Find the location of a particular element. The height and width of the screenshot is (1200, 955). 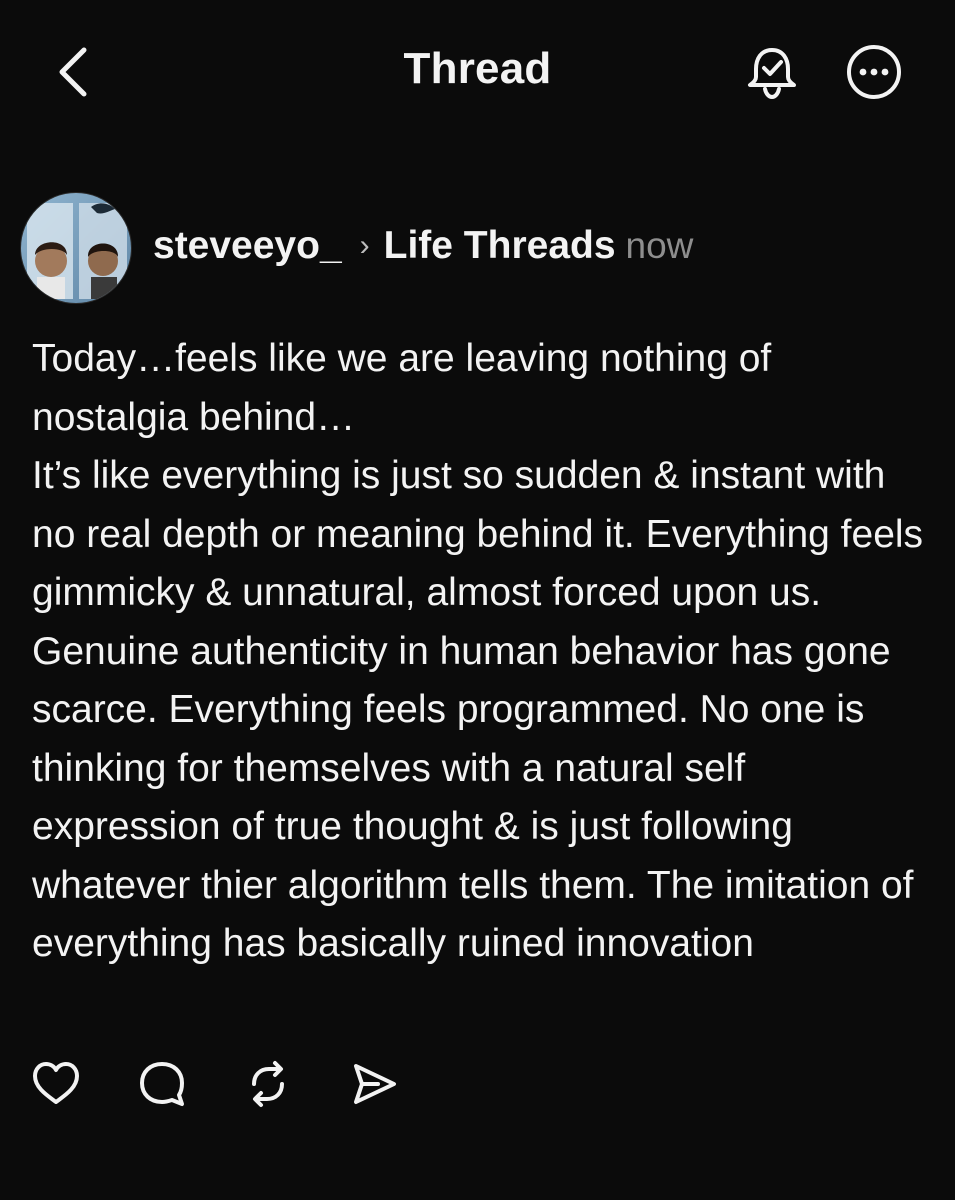

chevron-right-icon: › is located at coordinates (364, 245).